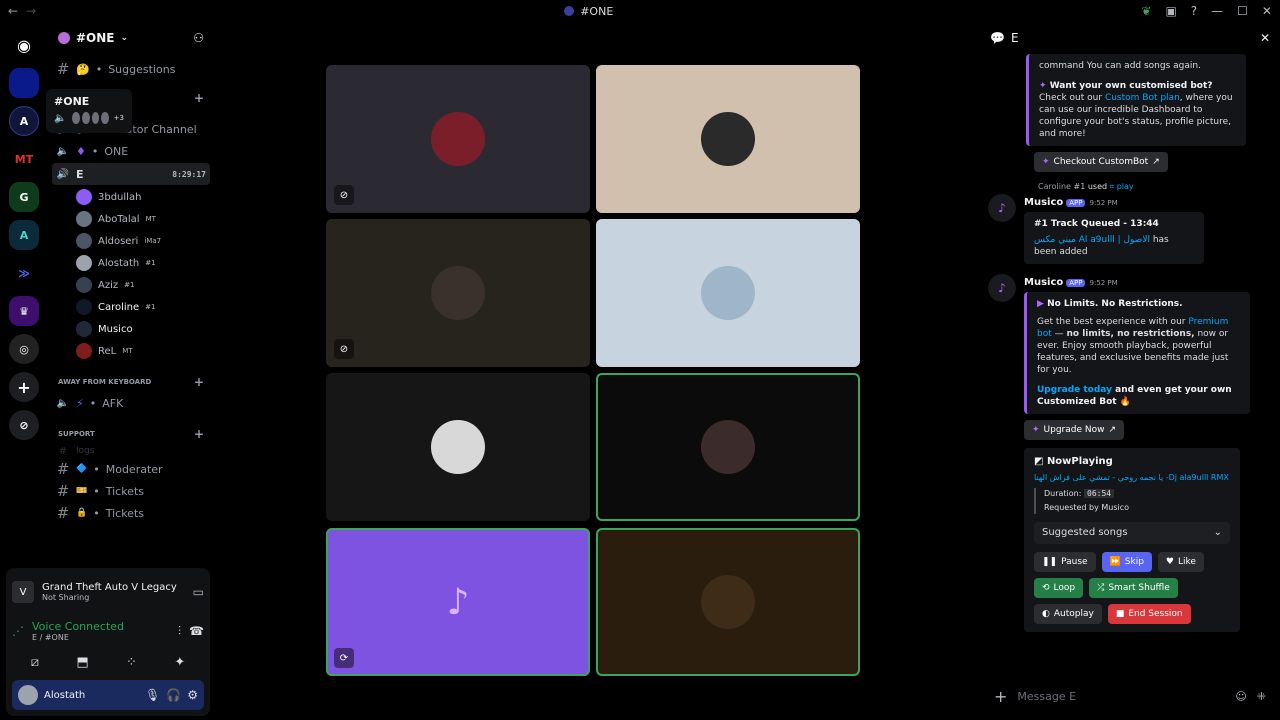 The height and width of the screenshot is (720, 1280). I want to click on button-label: Skip, so click(1134, 562).